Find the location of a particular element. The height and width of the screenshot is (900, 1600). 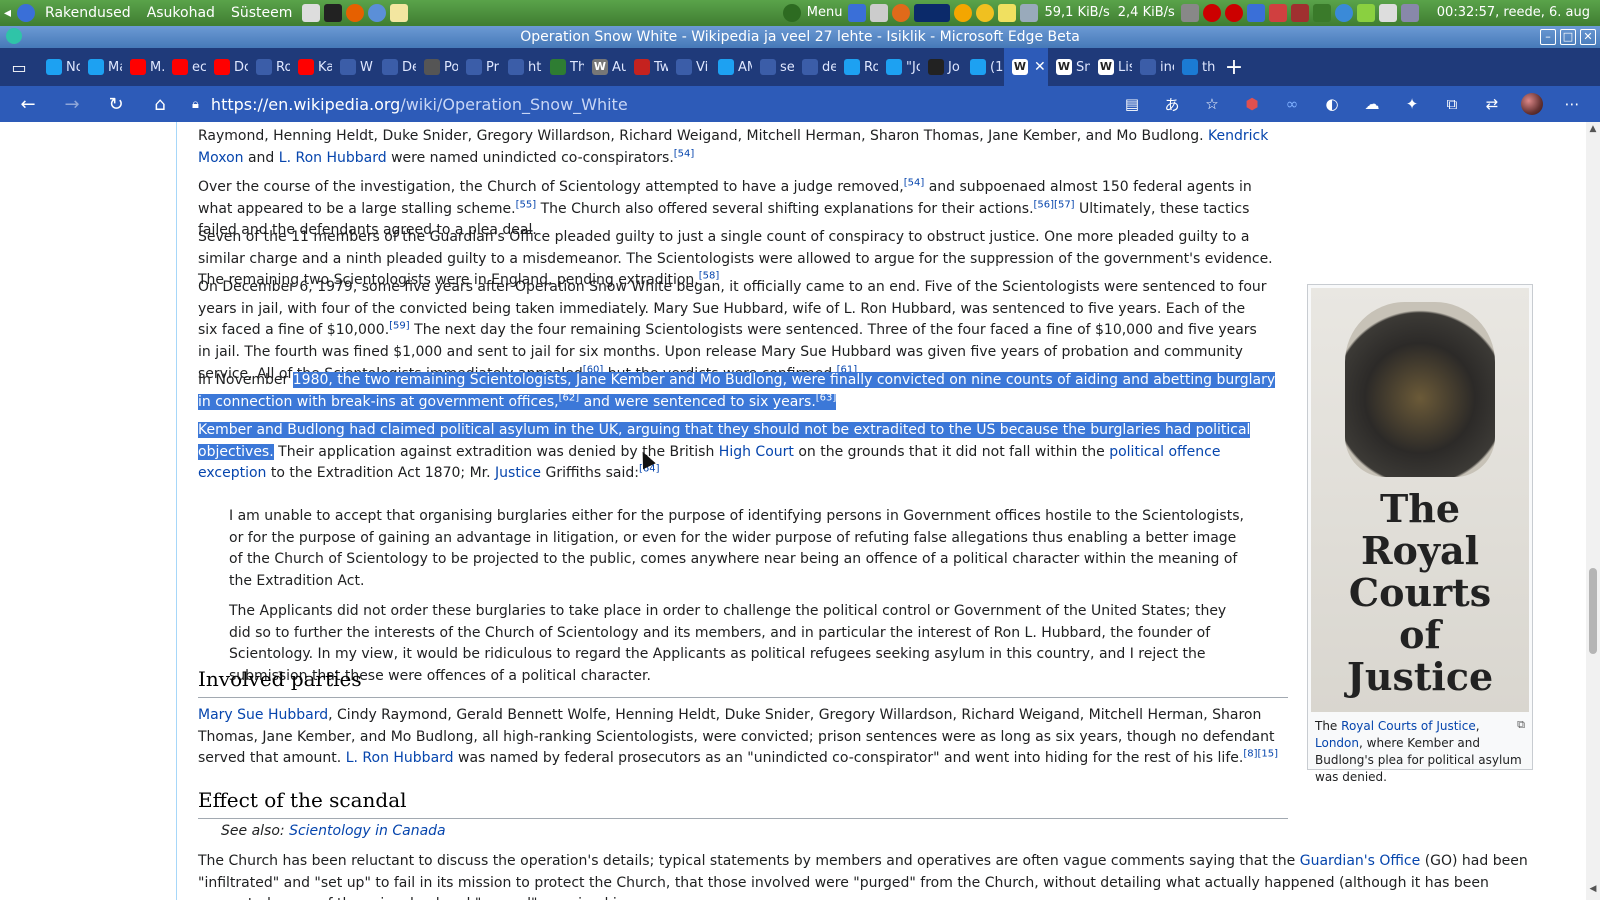

browser-tab: Po is located at coordinates (437, 67).